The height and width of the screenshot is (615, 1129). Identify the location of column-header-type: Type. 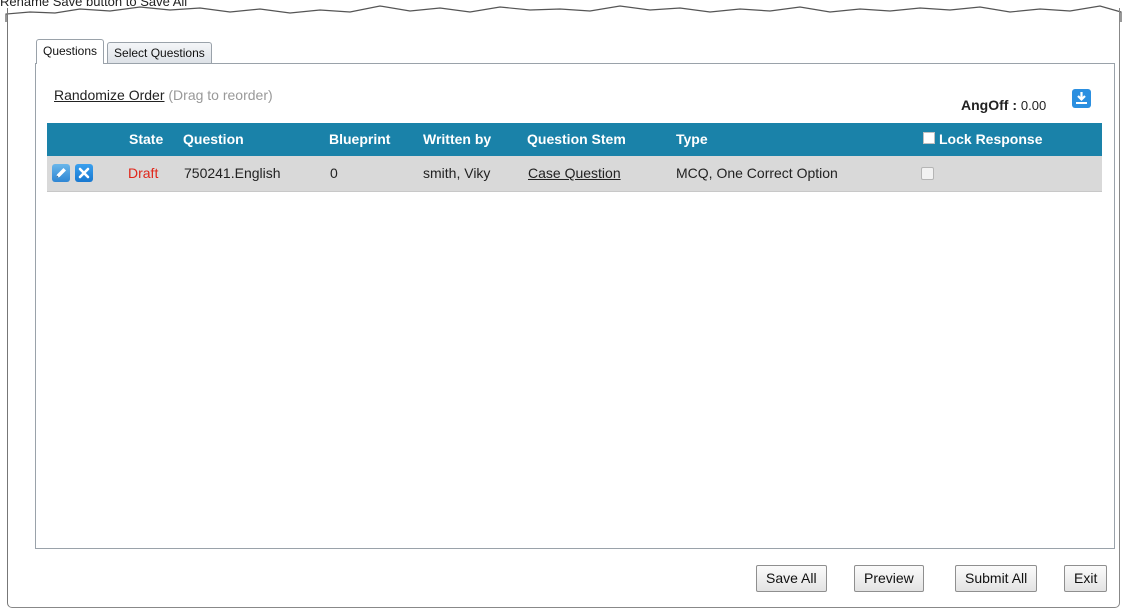
(692, 139).